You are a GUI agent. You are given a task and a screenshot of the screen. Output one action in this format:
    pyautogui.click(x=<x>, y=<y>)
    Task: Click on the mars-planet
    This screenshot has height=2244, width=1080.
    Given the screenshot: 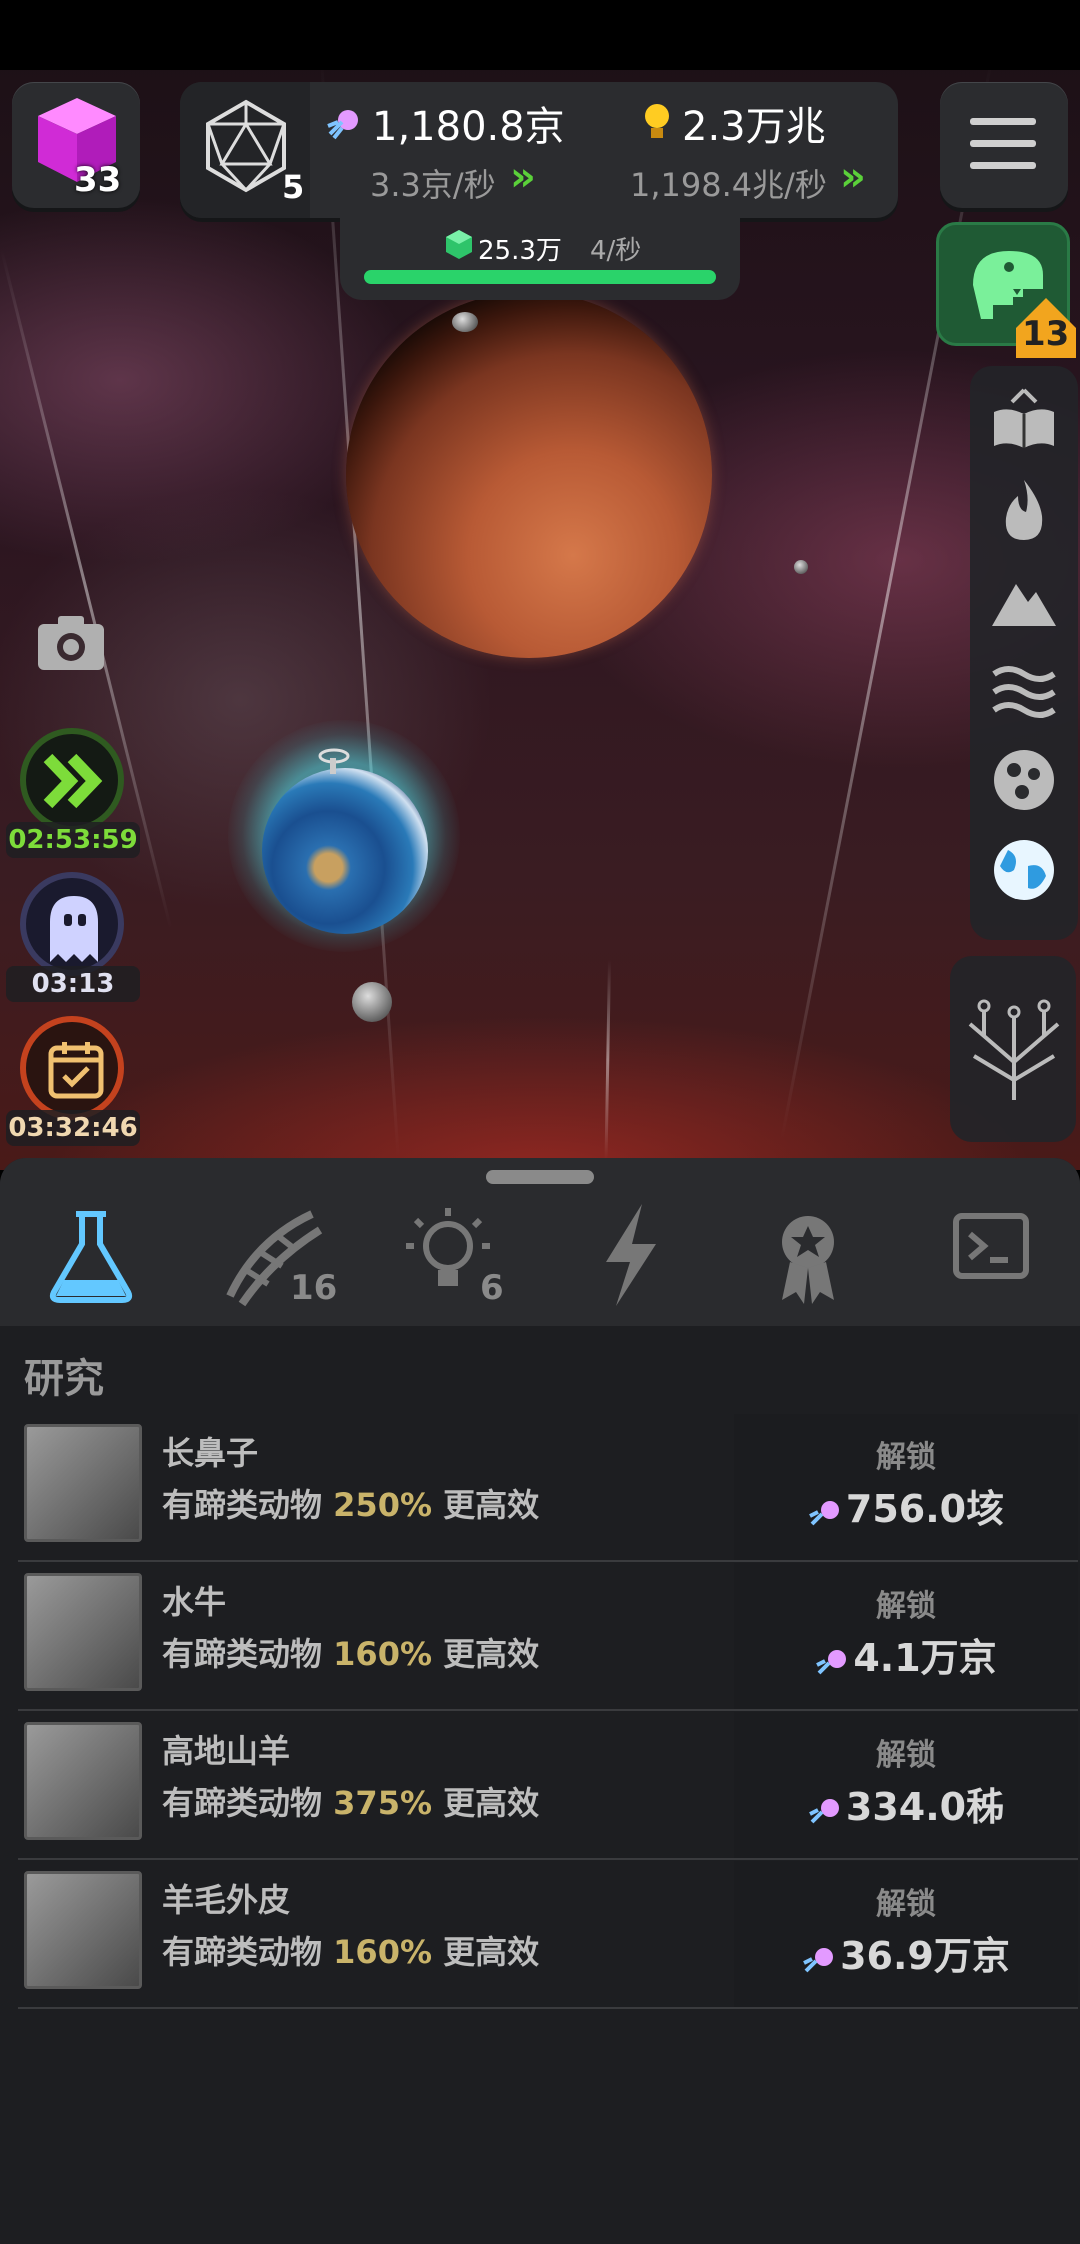 What is the action you would take?
    pyautogui.click(x=529, y=475)
    